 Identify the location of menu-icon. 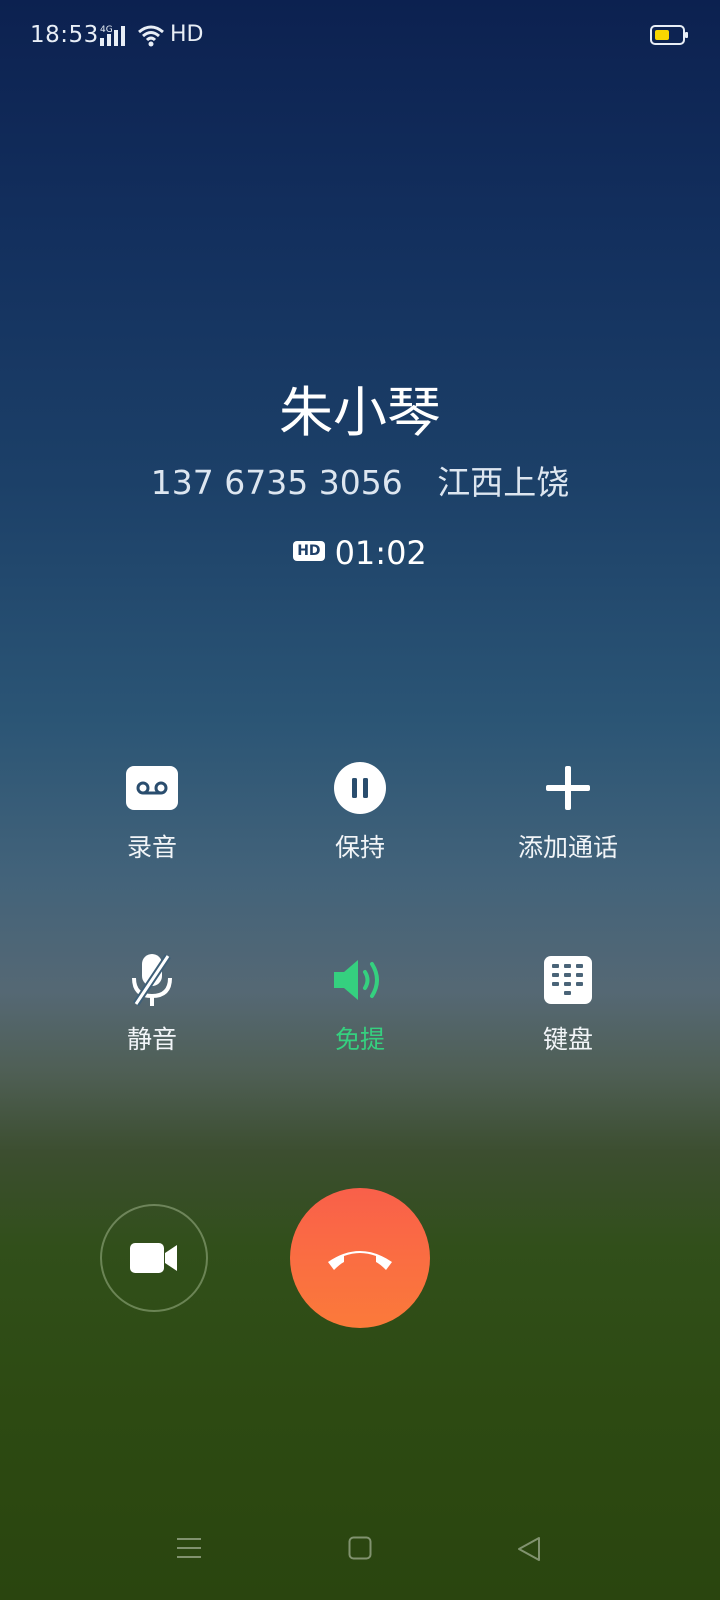
(189, 1548).